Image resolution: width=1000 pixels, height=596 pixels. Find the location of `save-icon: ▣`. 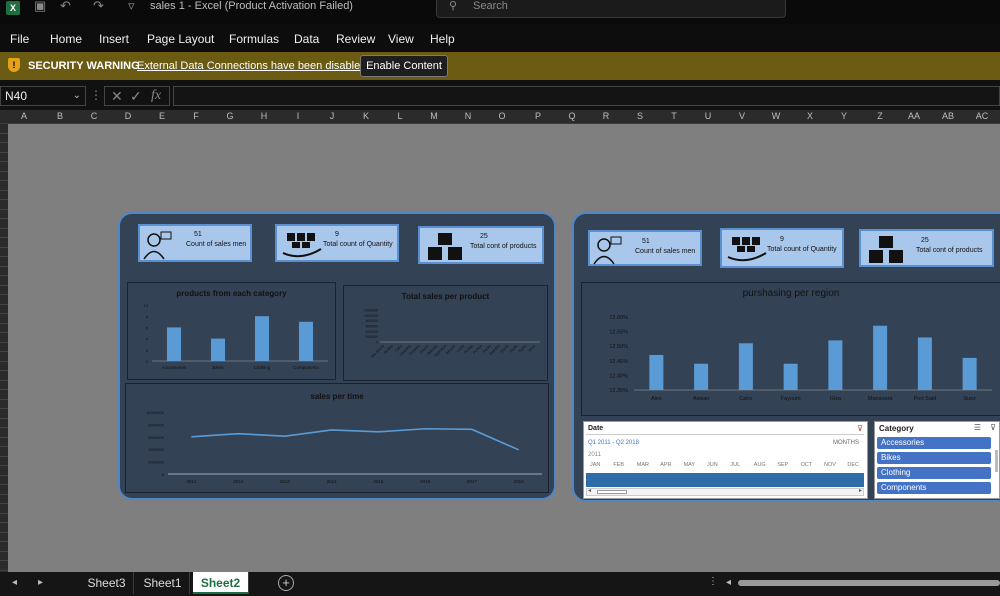

save-icon: ▣ is located at coordinates (40, 7).